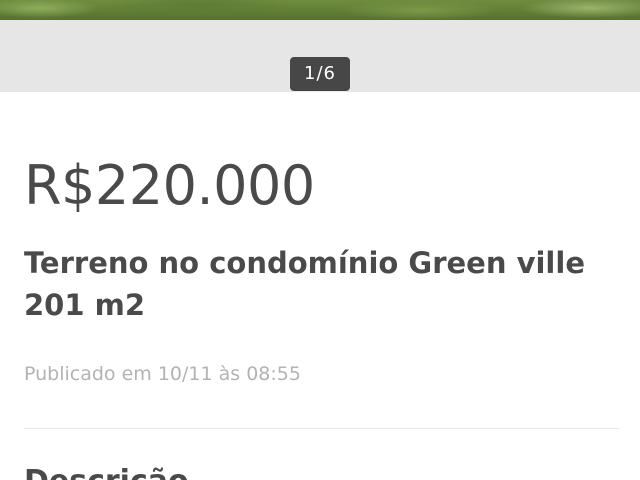 The image size is (640, 480). I want to click on description-heading: Descrição, so click(106, 471).